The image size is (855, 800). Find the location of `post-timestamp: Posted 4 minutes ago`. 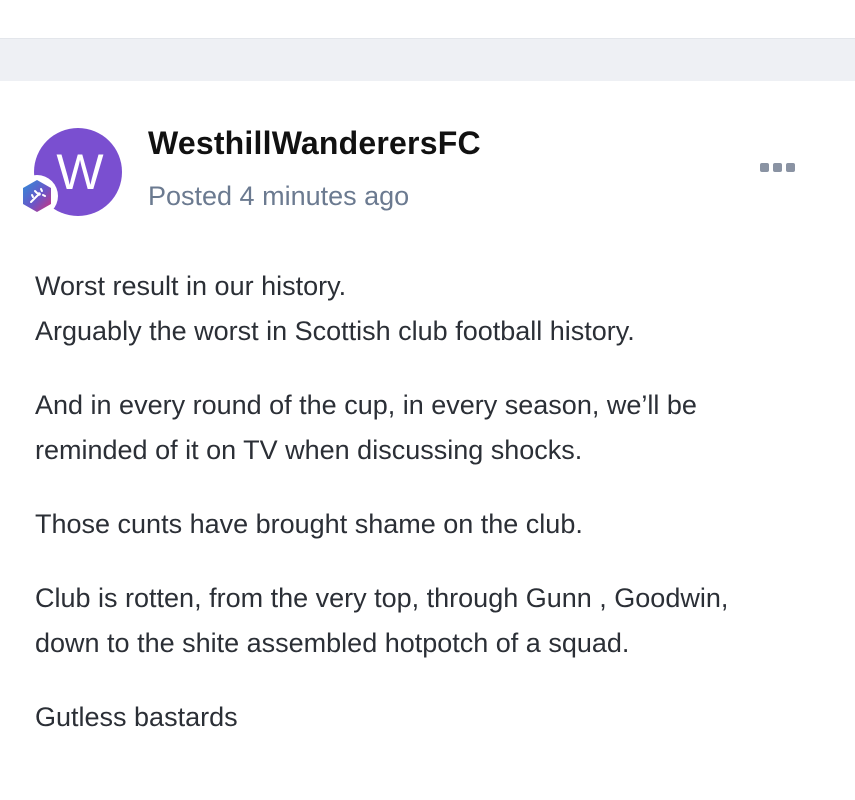

post-timestamp: Posted 4 minutes ago is located at coordinates (279, 196).